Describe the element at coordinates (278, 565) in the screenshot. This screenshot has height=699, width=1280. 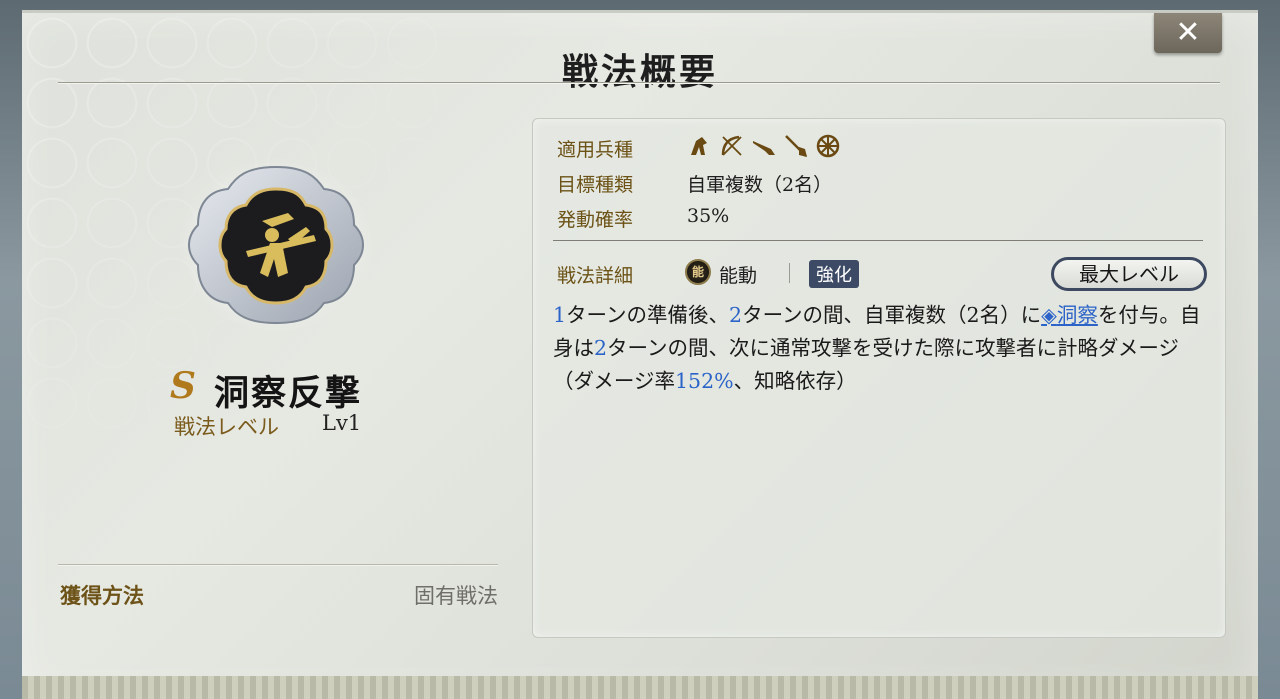
I see `acquisition-divider` at that location.